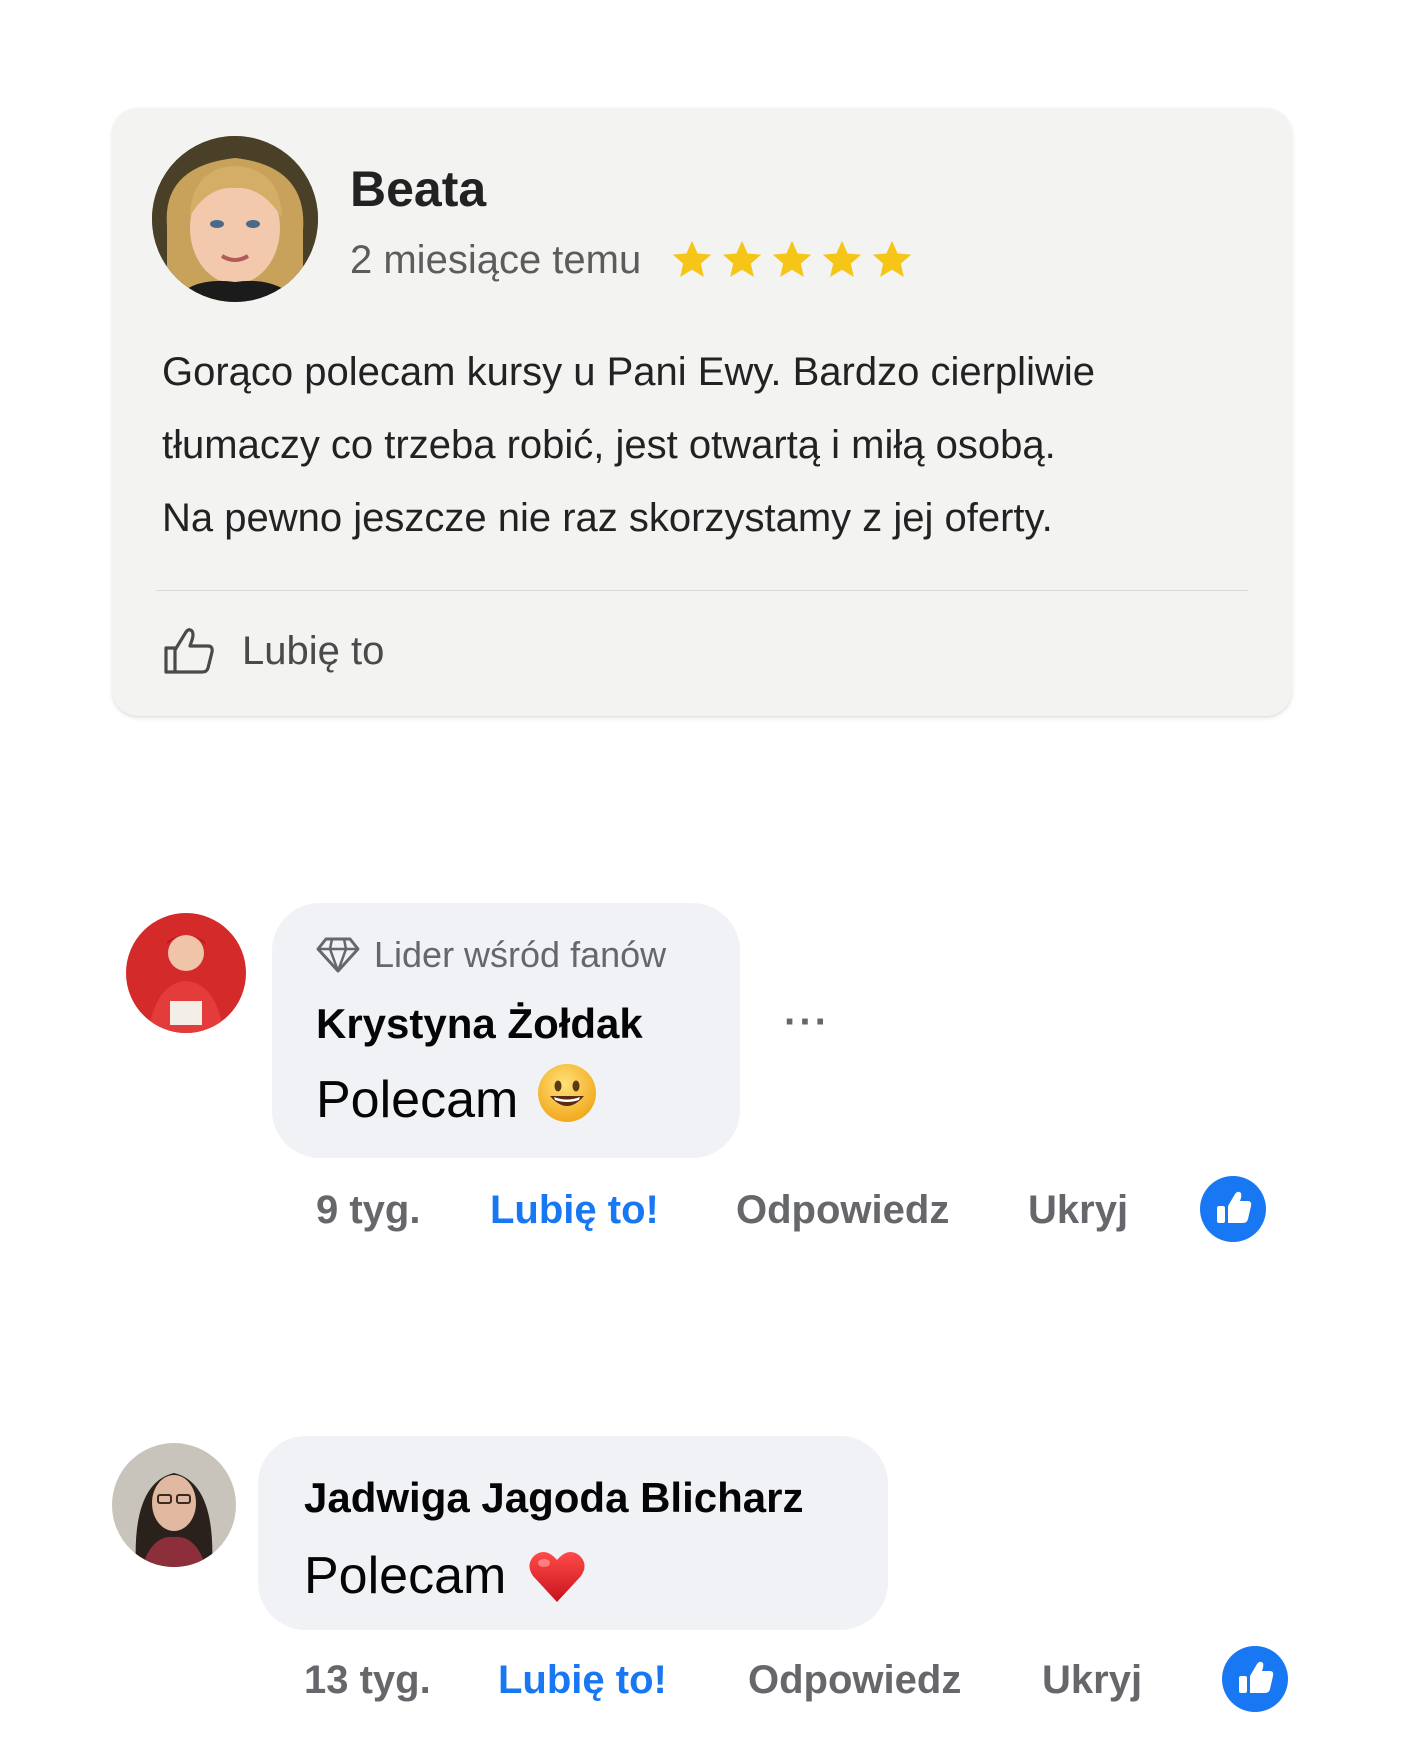 The height and width of the screenshot is (1752, 1414). What do you see at coordinates (554, 1498) in the screenshot?
I see `comment-author: Jadwiga Jagoda Blicharz` at bounding box center [554, 1498].